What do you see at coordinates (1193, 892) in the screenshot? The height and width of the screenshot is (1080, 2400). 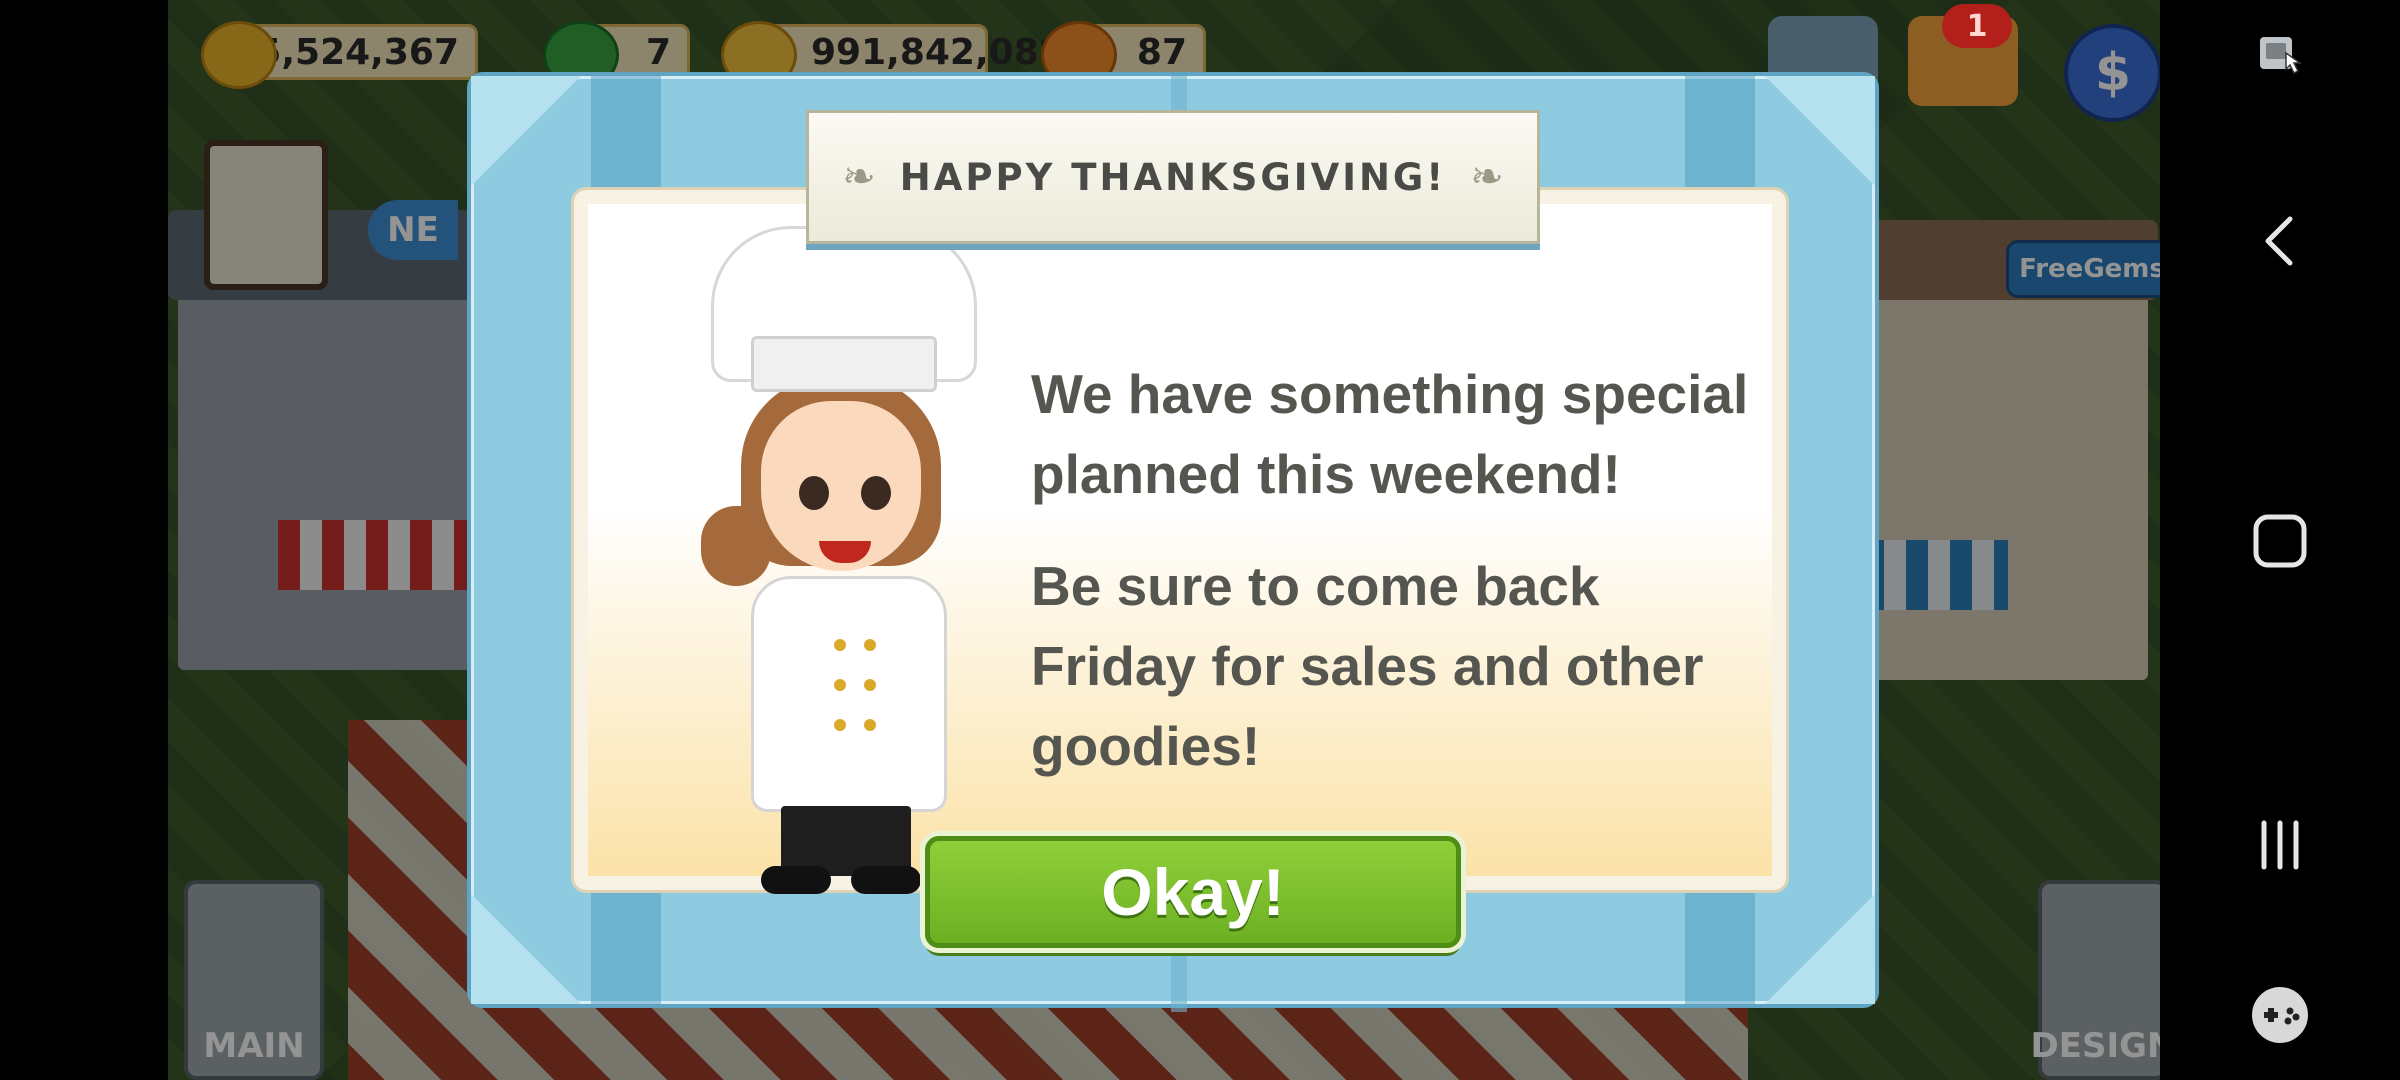 I see `okay-button: Okay!` at bounding box center [1193, 892].